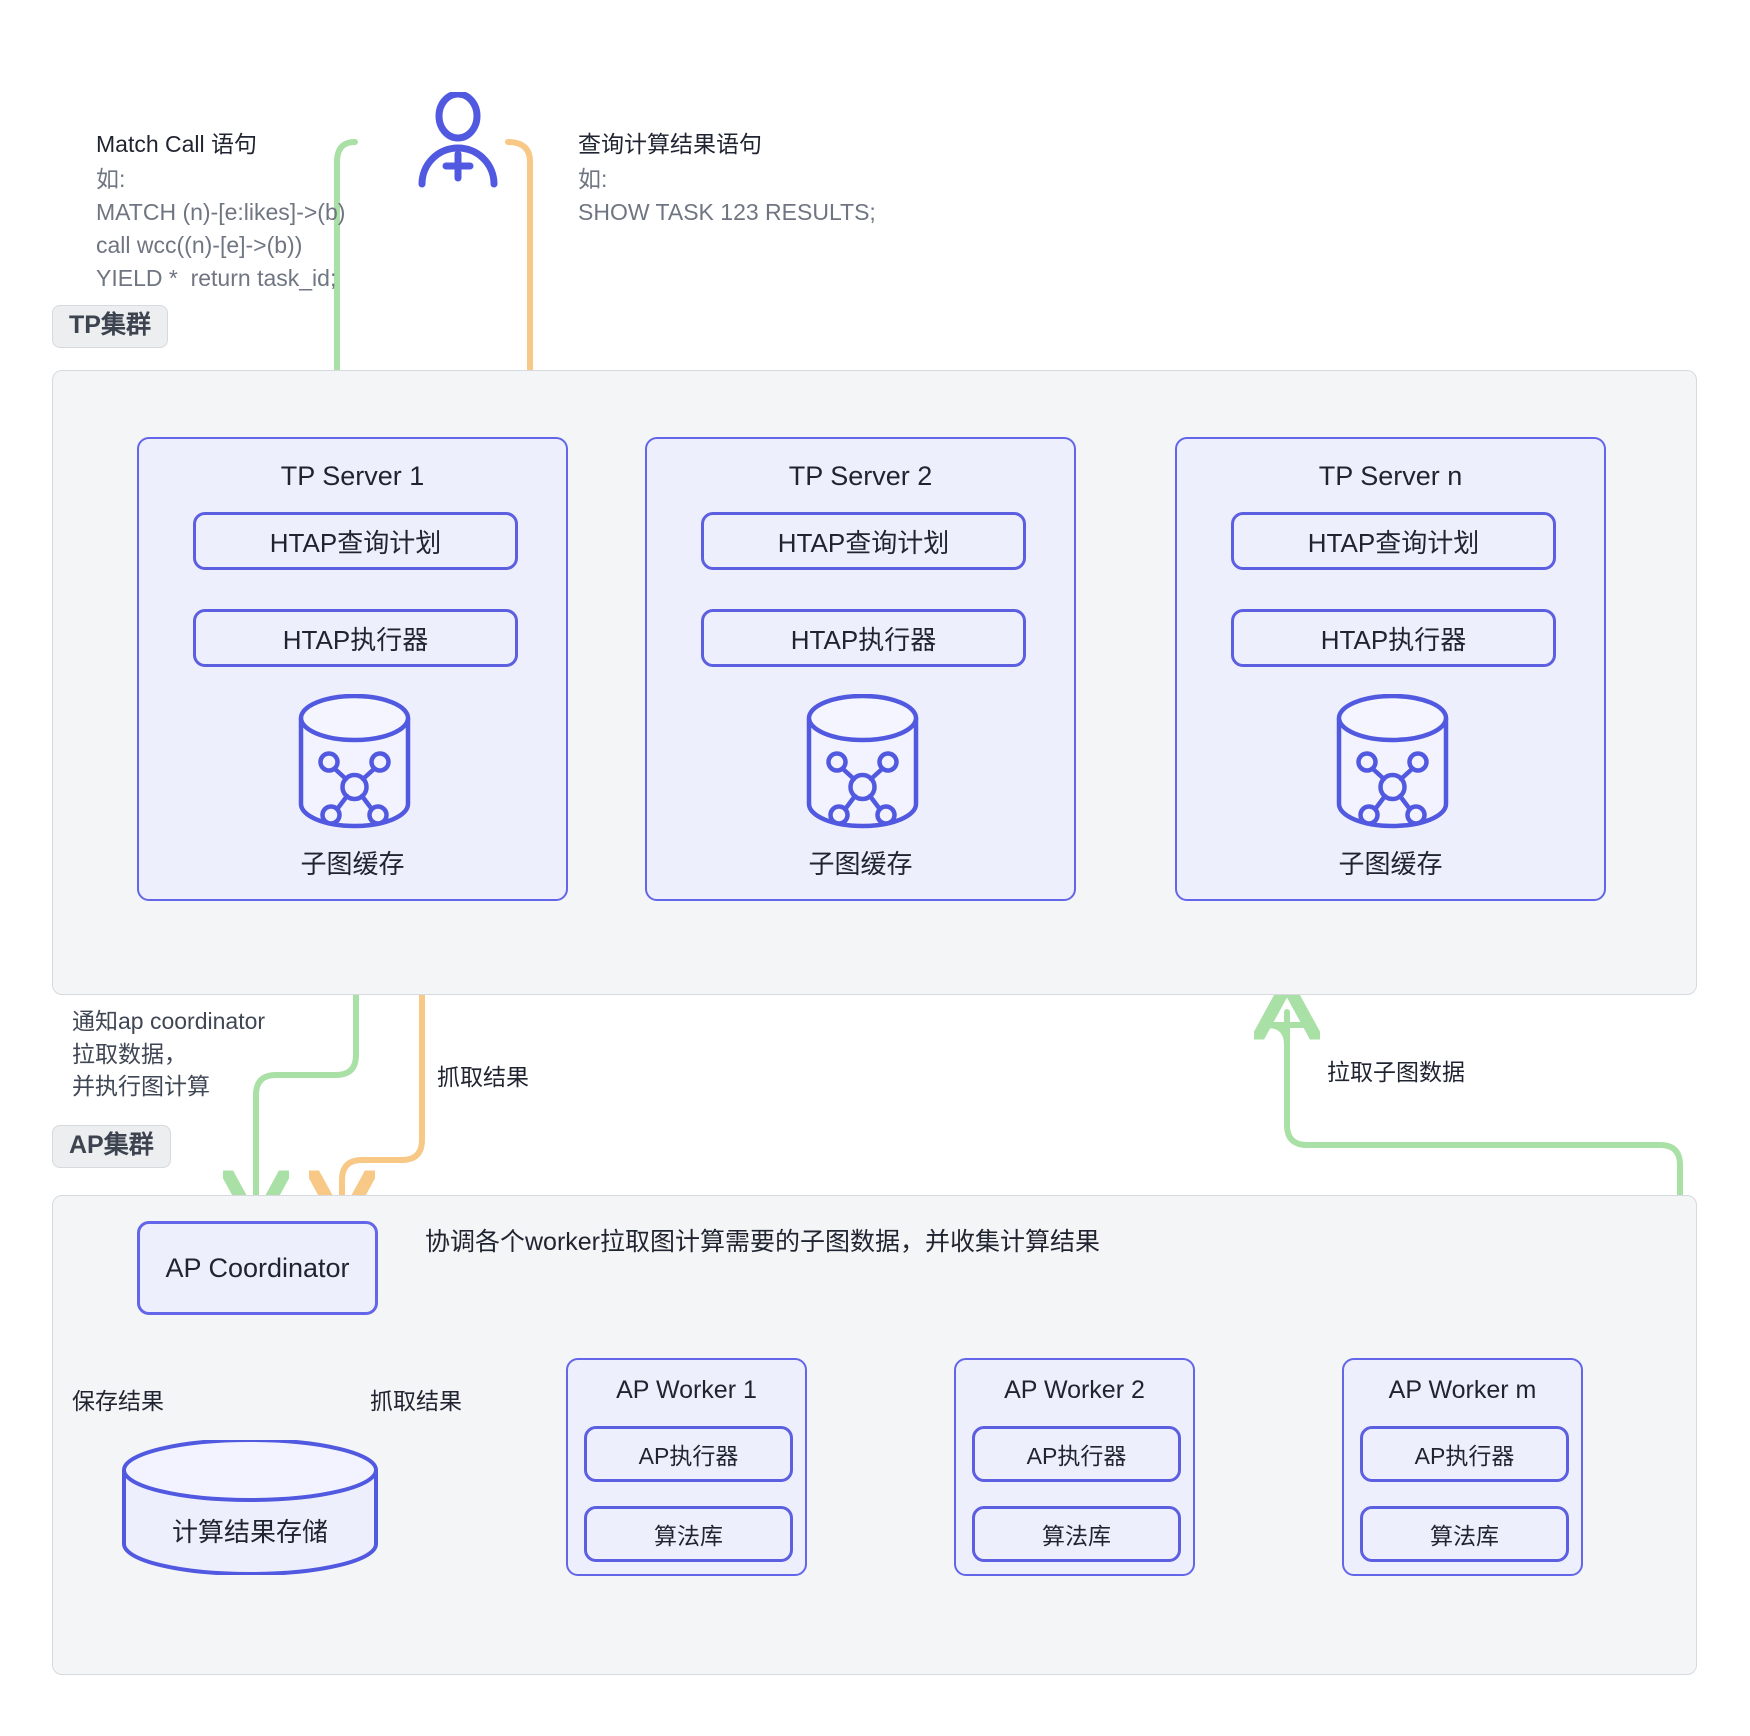 Image resolution: width=1750 pixels, height=1736 pixels. Describe the element at coordinates (177, 144) in the screenshot. I see `left-statement-title: Match Call 语句` at that location.